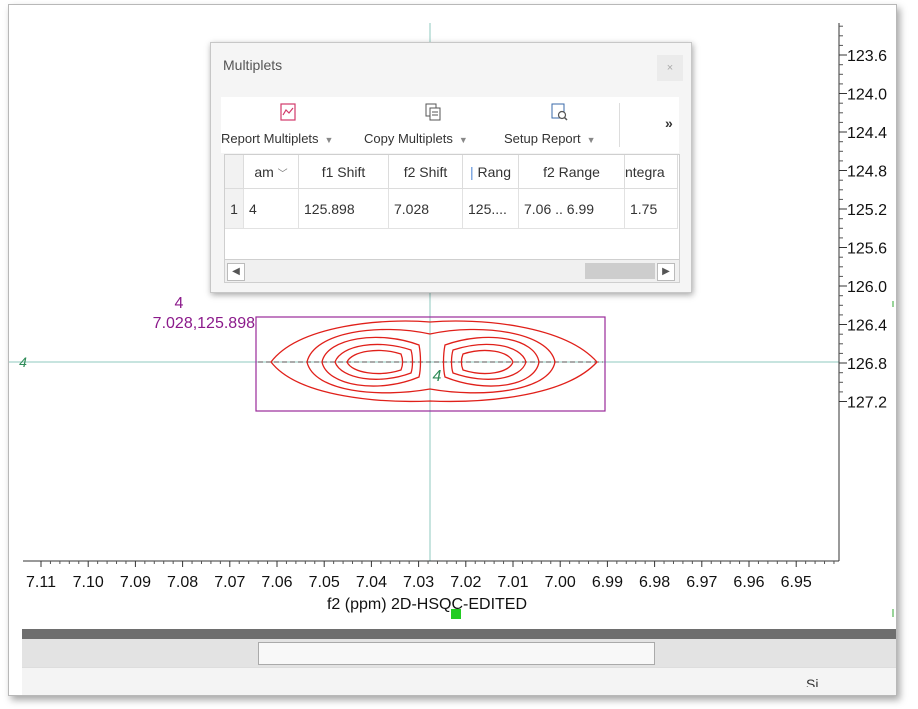 This screenshot has width=918, height=709. I want to click on x-tick-label: 7.10, so click(88, 582).